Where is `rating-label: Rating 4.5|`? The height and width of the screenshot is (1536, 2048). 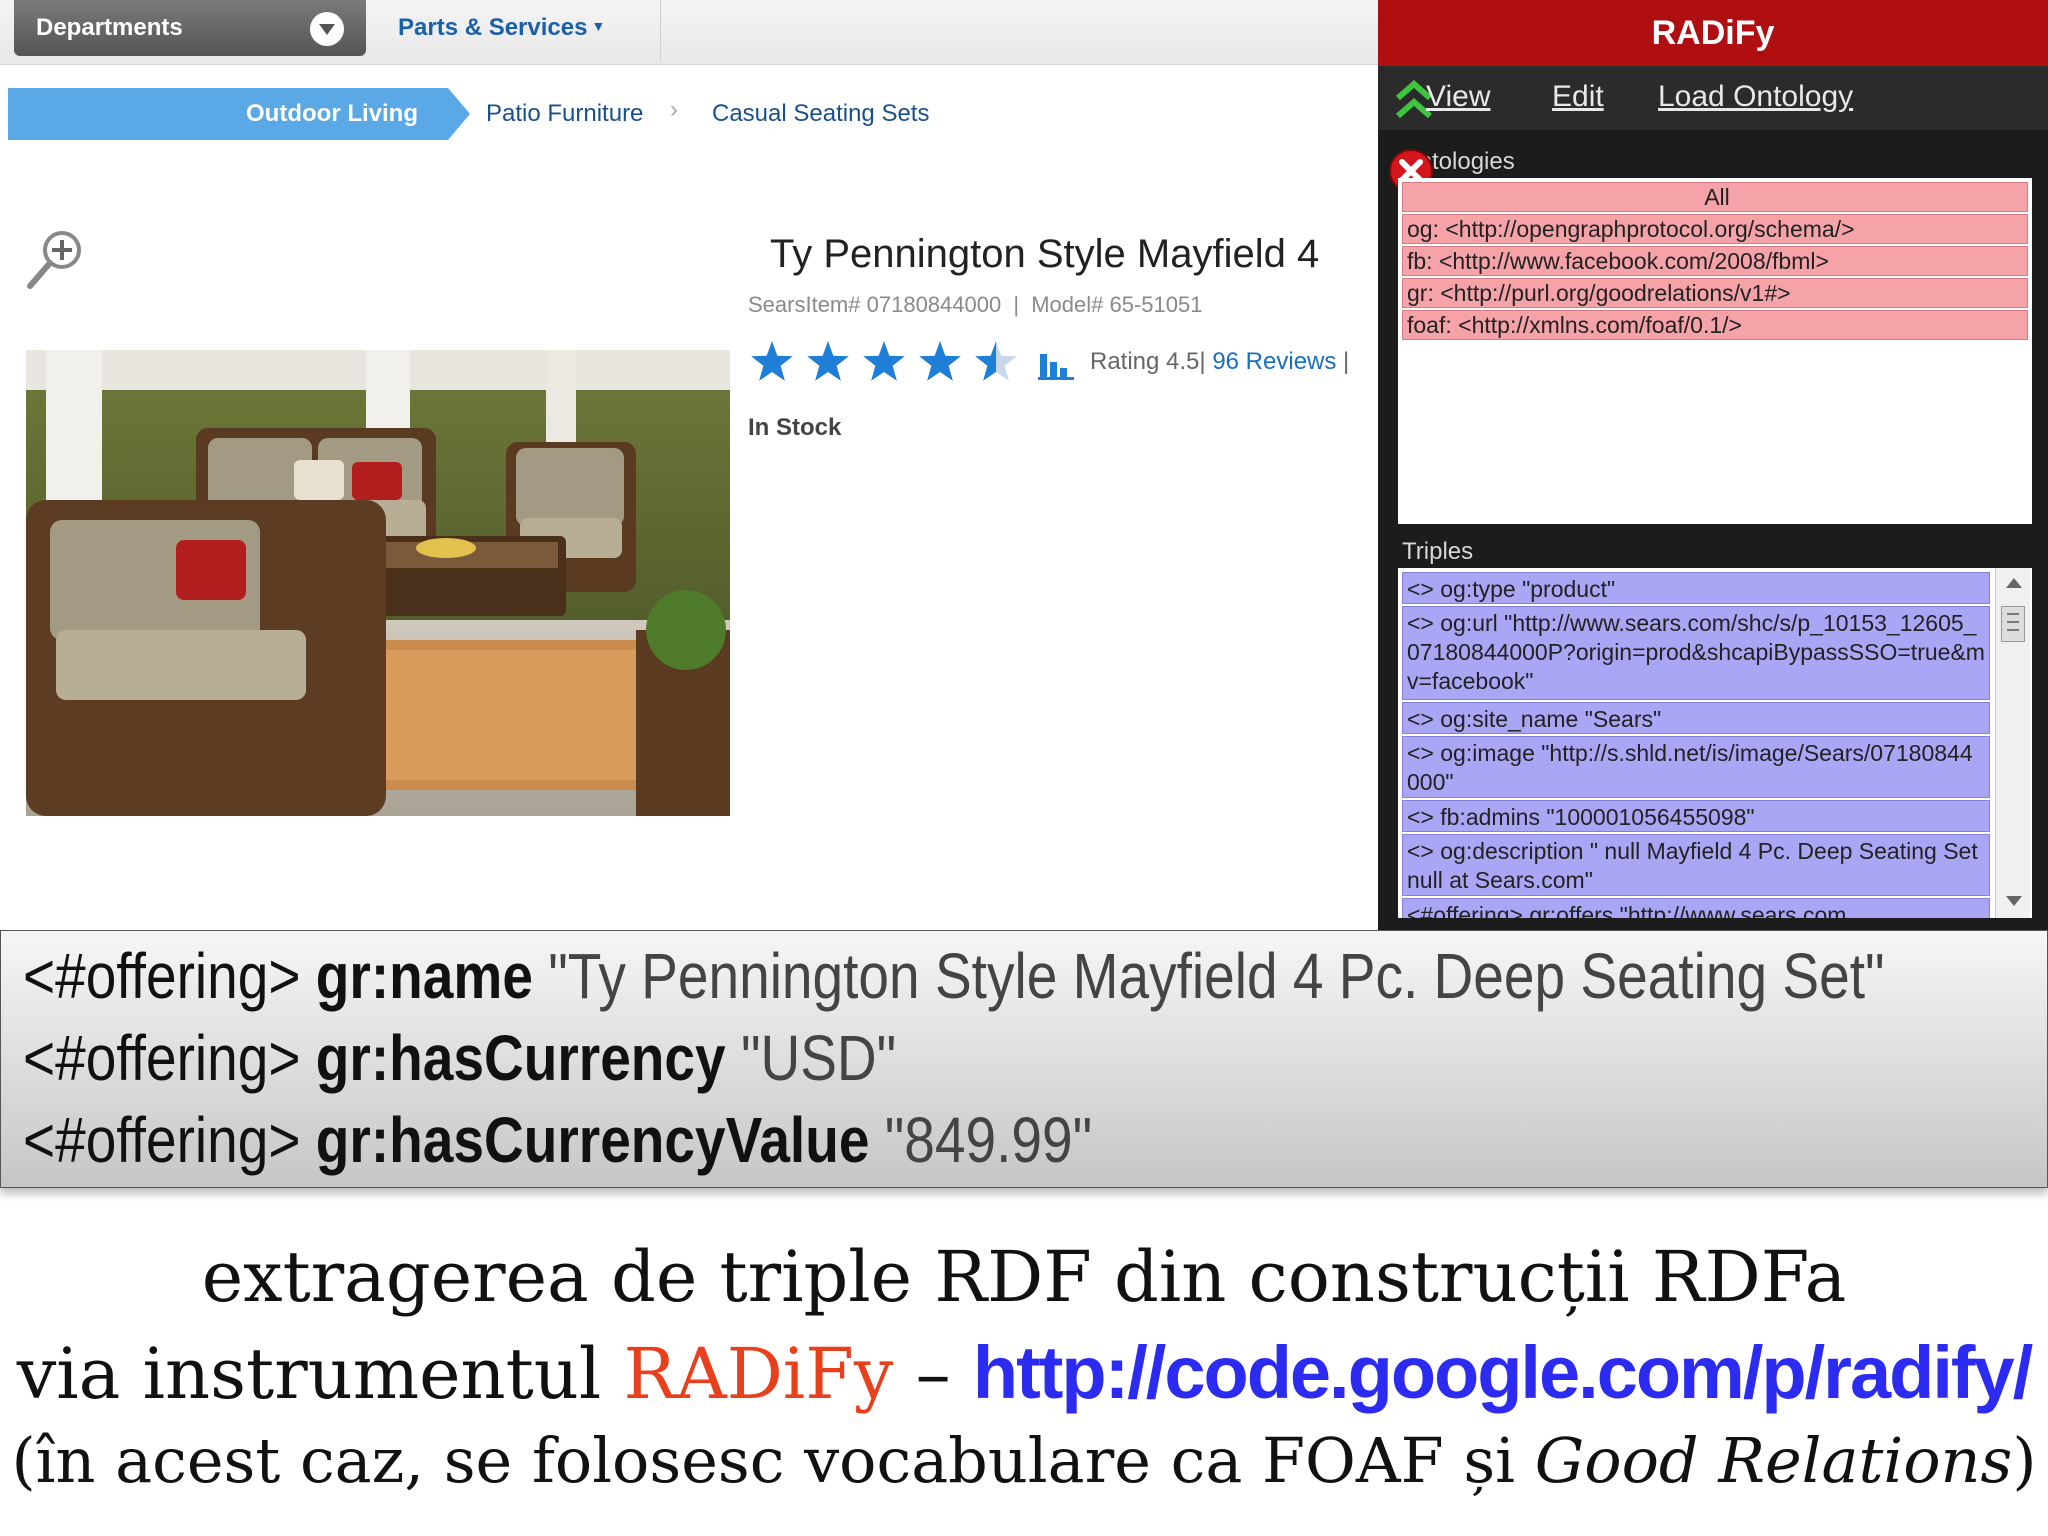
rating-label: Rating 4.5| is located at coordinates (1148, 361).